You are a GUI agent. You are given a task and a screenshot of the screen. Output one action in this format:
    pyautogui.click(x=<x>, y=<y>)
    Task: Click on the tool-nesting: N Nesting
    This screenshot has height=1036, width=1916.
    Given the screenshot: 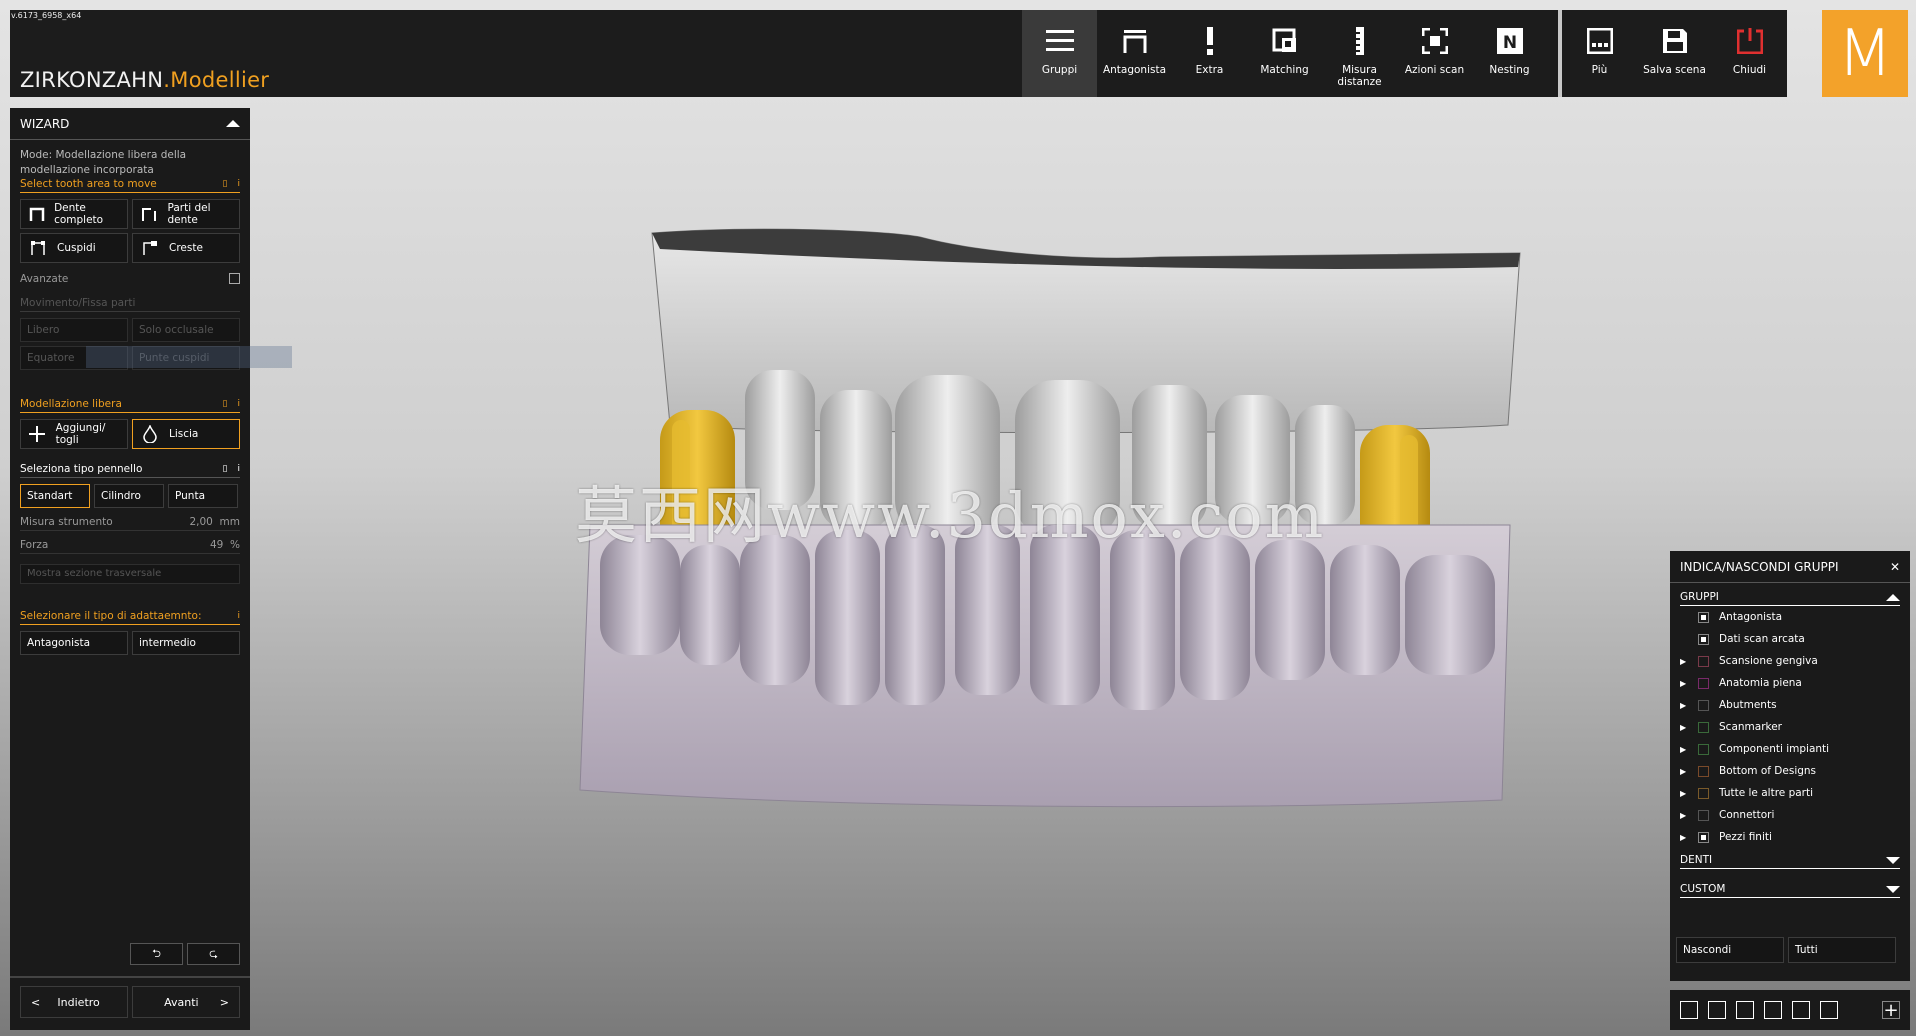 What is the action you would take?
    pyautogui.click(x=1509, y=53)
    